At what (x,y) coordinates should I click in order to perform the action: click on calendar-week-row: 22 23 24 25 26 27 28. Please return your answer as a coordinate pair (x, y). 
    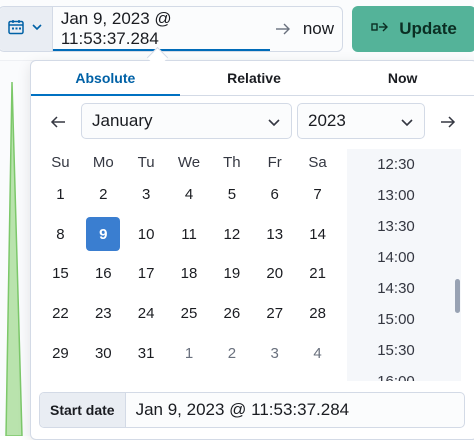
    Looking at the image, I should click on (189, 314).